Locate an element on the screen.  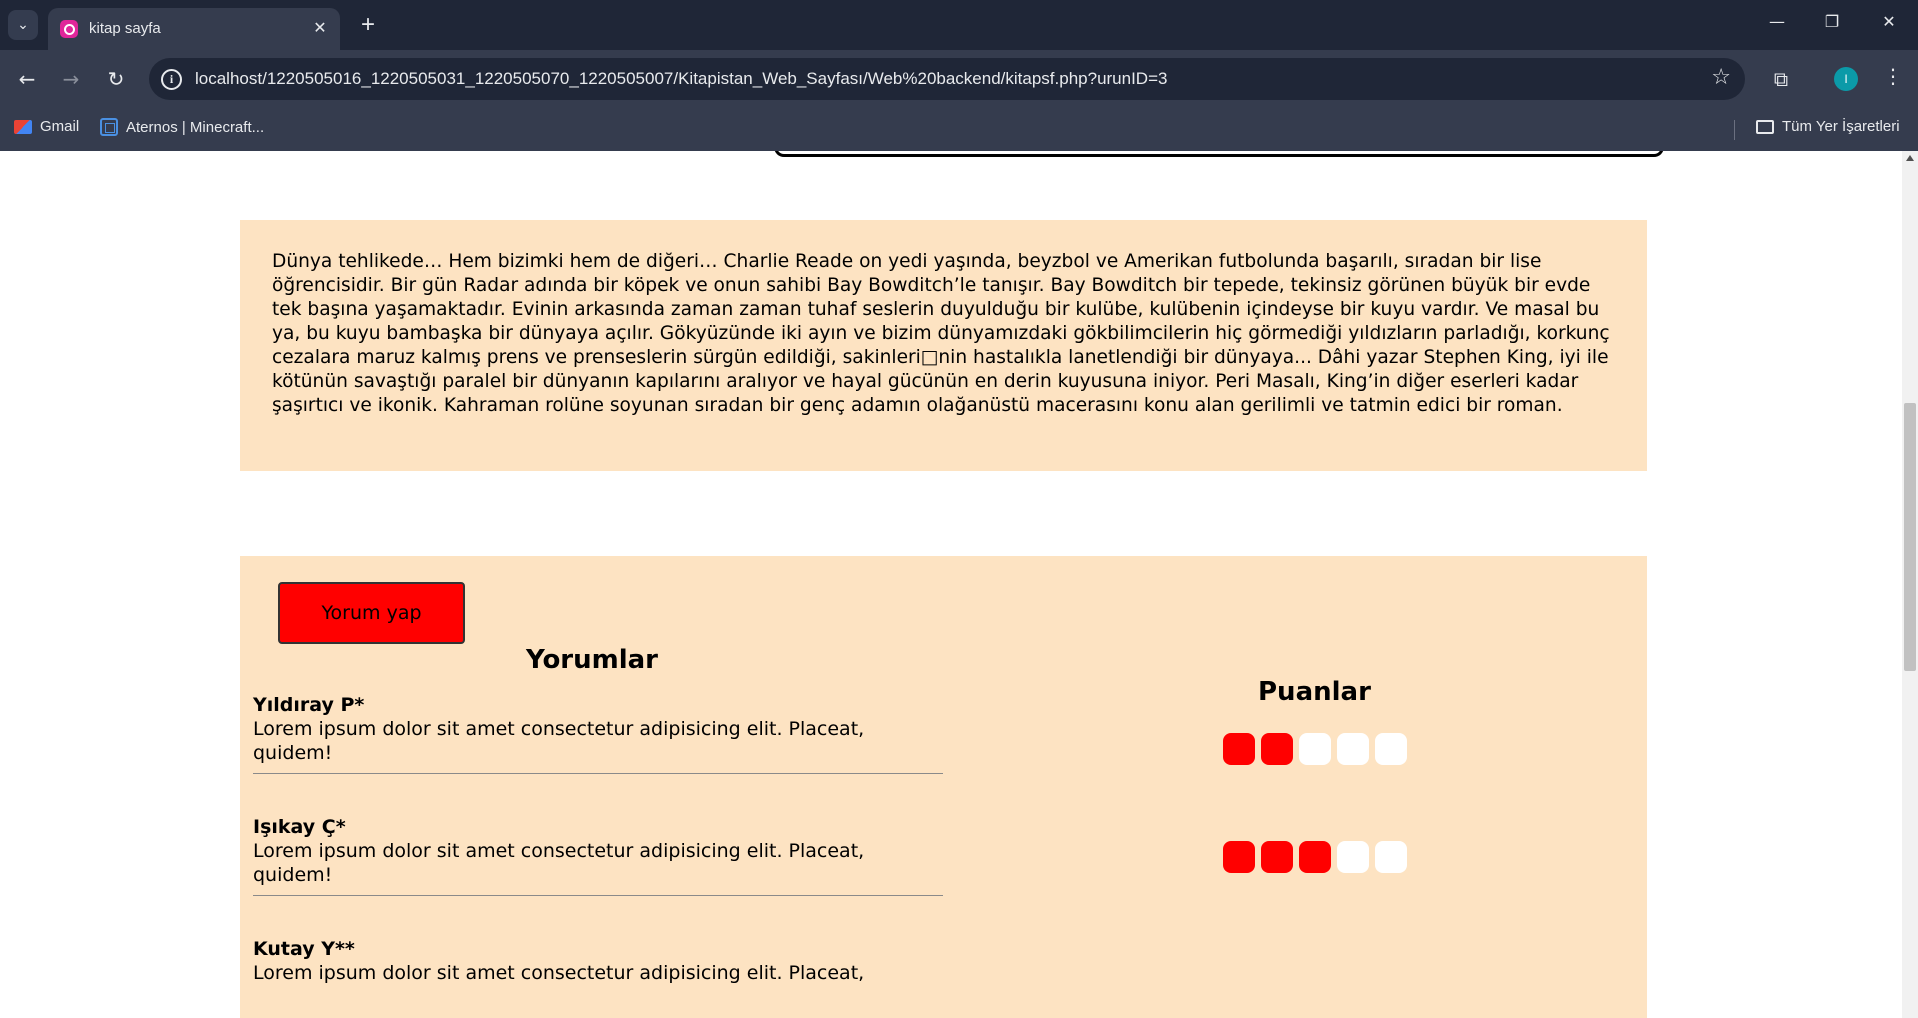
aternos-icon is located at coordinates (109, 127).